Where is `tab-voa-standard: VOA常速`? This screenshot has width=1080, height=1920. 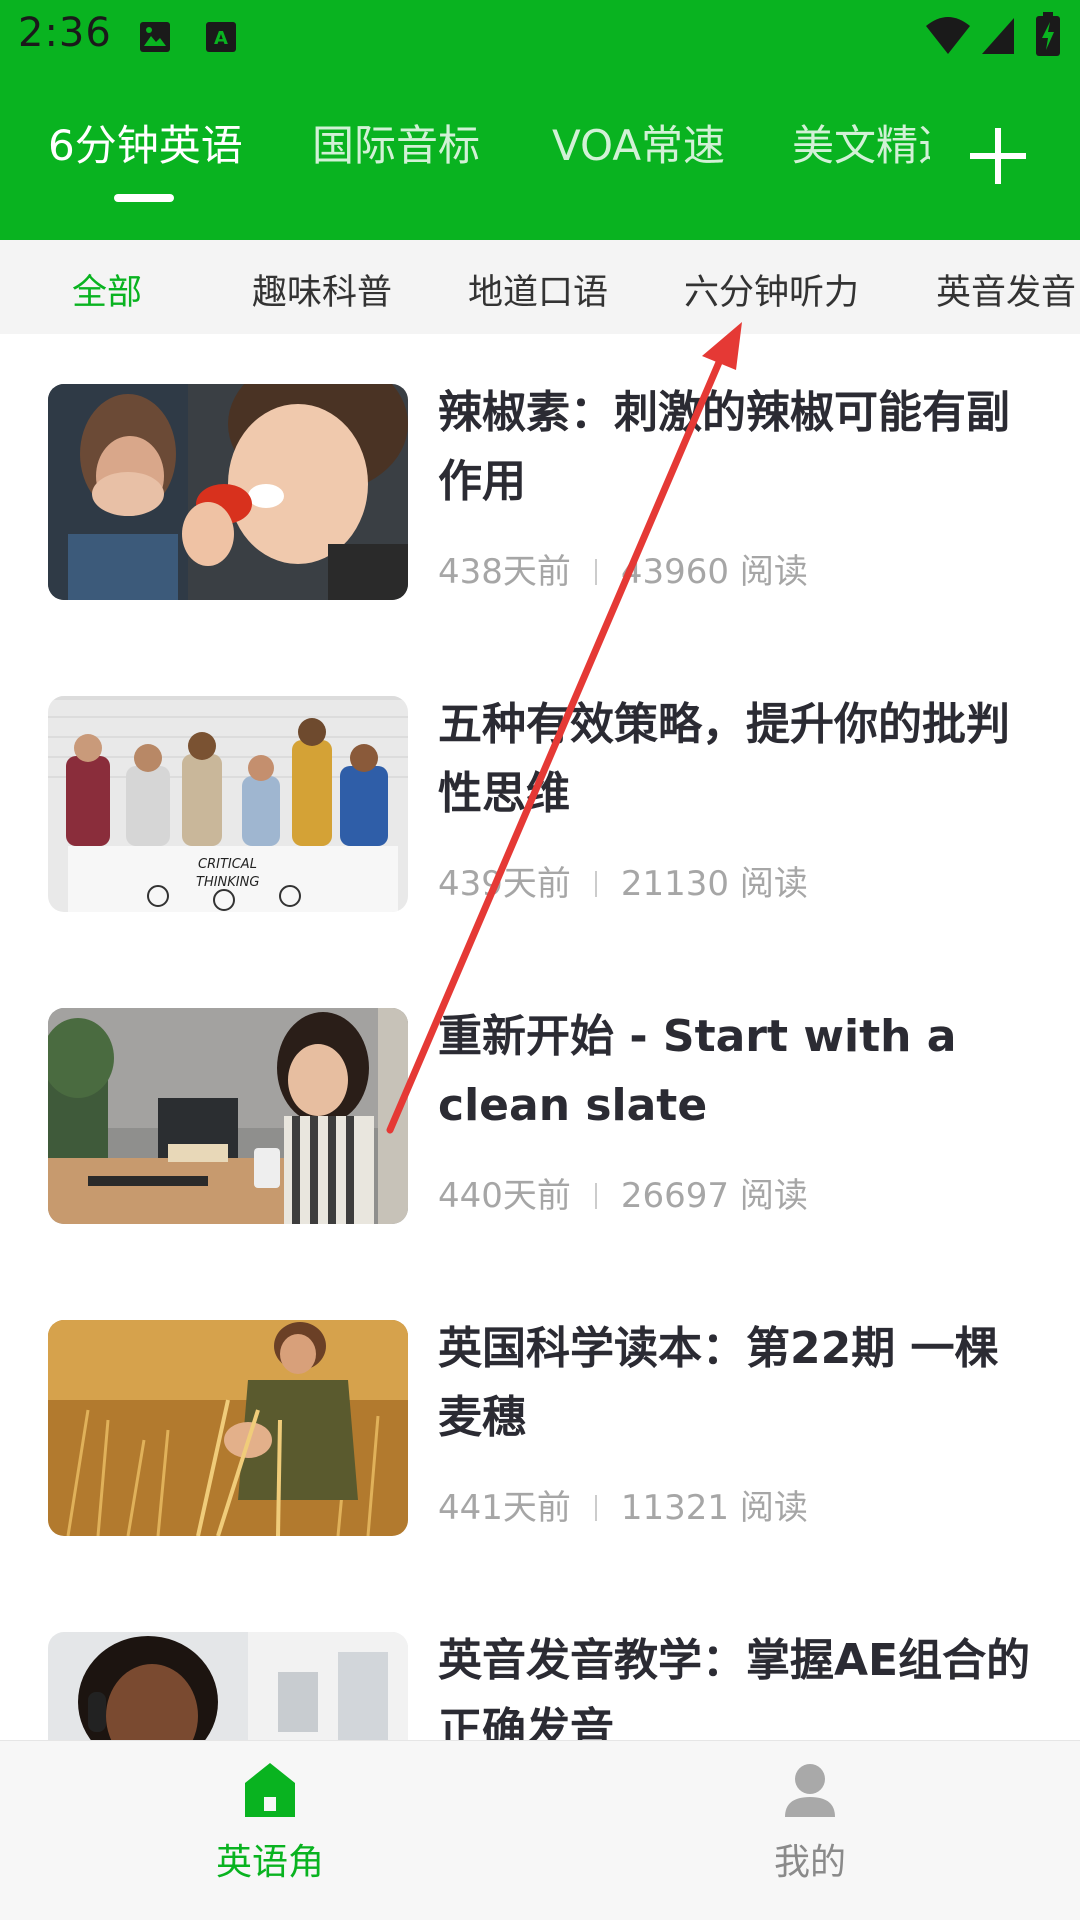
tab-voa-standard: VOA常速 is located at coordinates (638, 142).